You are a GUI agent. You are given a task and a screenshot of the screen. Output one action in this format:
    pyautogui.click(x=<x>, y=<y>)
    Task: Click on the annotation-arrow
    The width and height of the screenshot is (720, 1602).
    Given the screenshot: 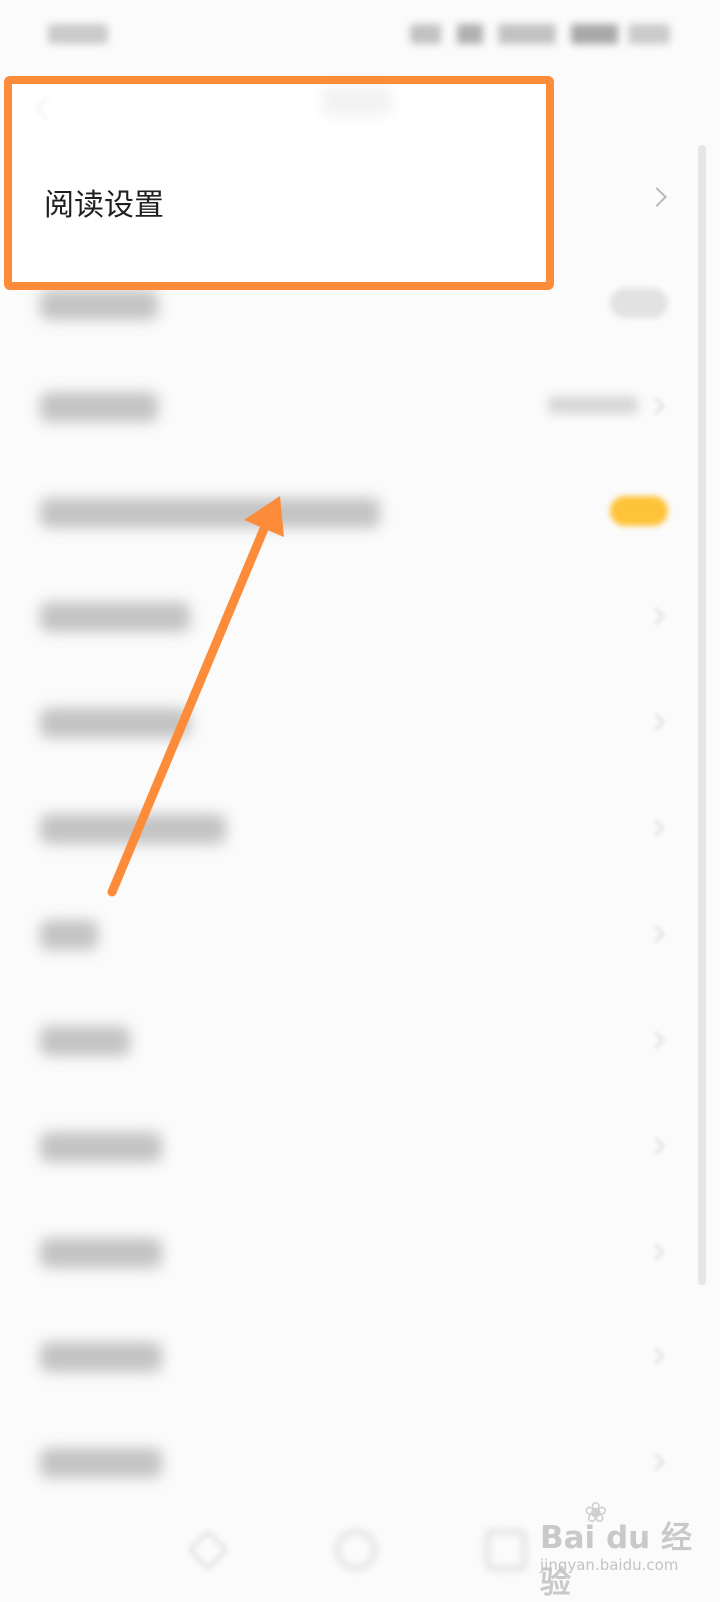 What is the action you would take?
    pyautogui.click(x=195, y=696)
    